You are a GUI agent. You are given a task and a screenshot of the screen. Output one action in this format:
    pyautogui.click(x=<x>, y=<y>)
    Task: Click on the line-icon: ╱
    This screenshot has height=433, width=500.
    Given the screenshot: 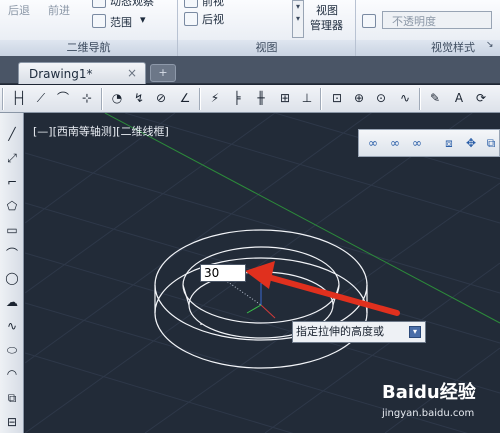 What is the action you would take?
    pyautogui.click(x=12, y=134)
    